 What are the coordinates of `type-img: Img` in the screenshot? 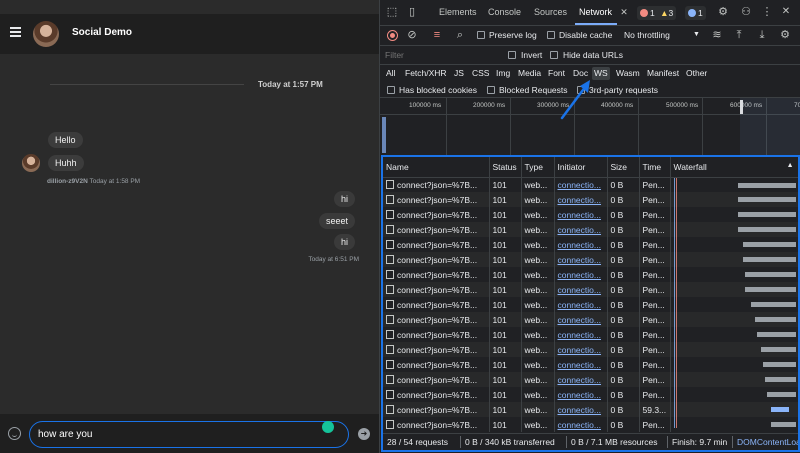 It's located at (503, 73).